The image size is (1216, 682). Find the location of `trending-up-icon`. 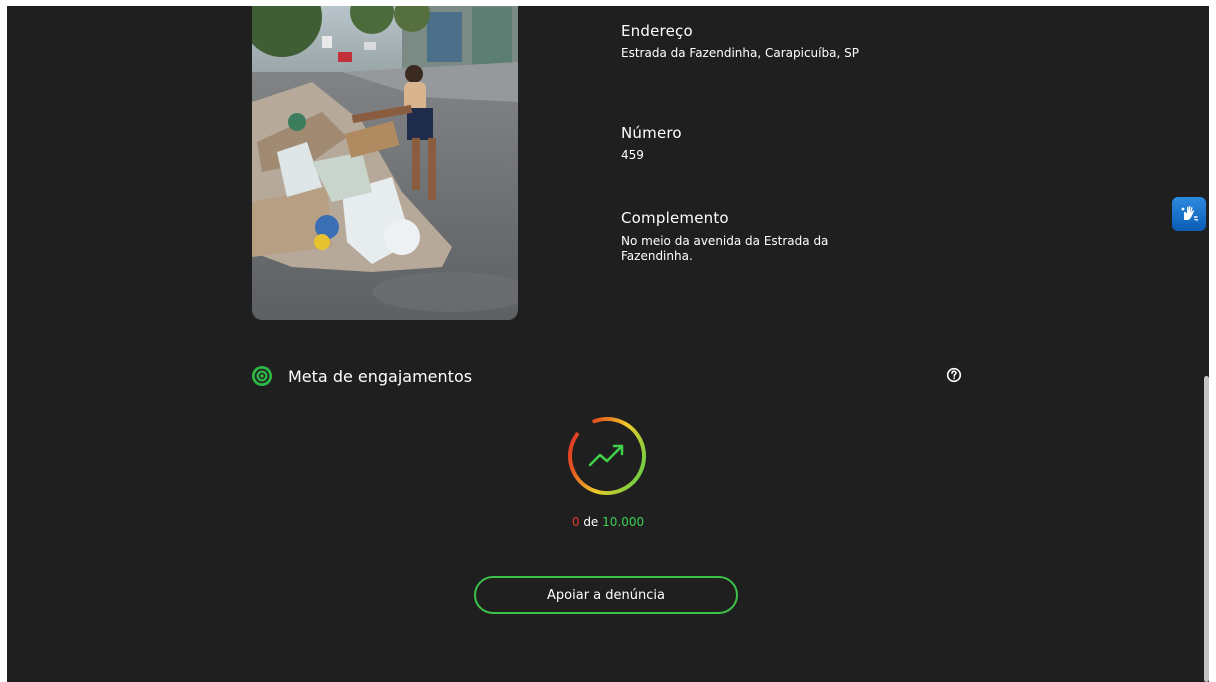

trending-up-icon is located at coordinates (606, 455).